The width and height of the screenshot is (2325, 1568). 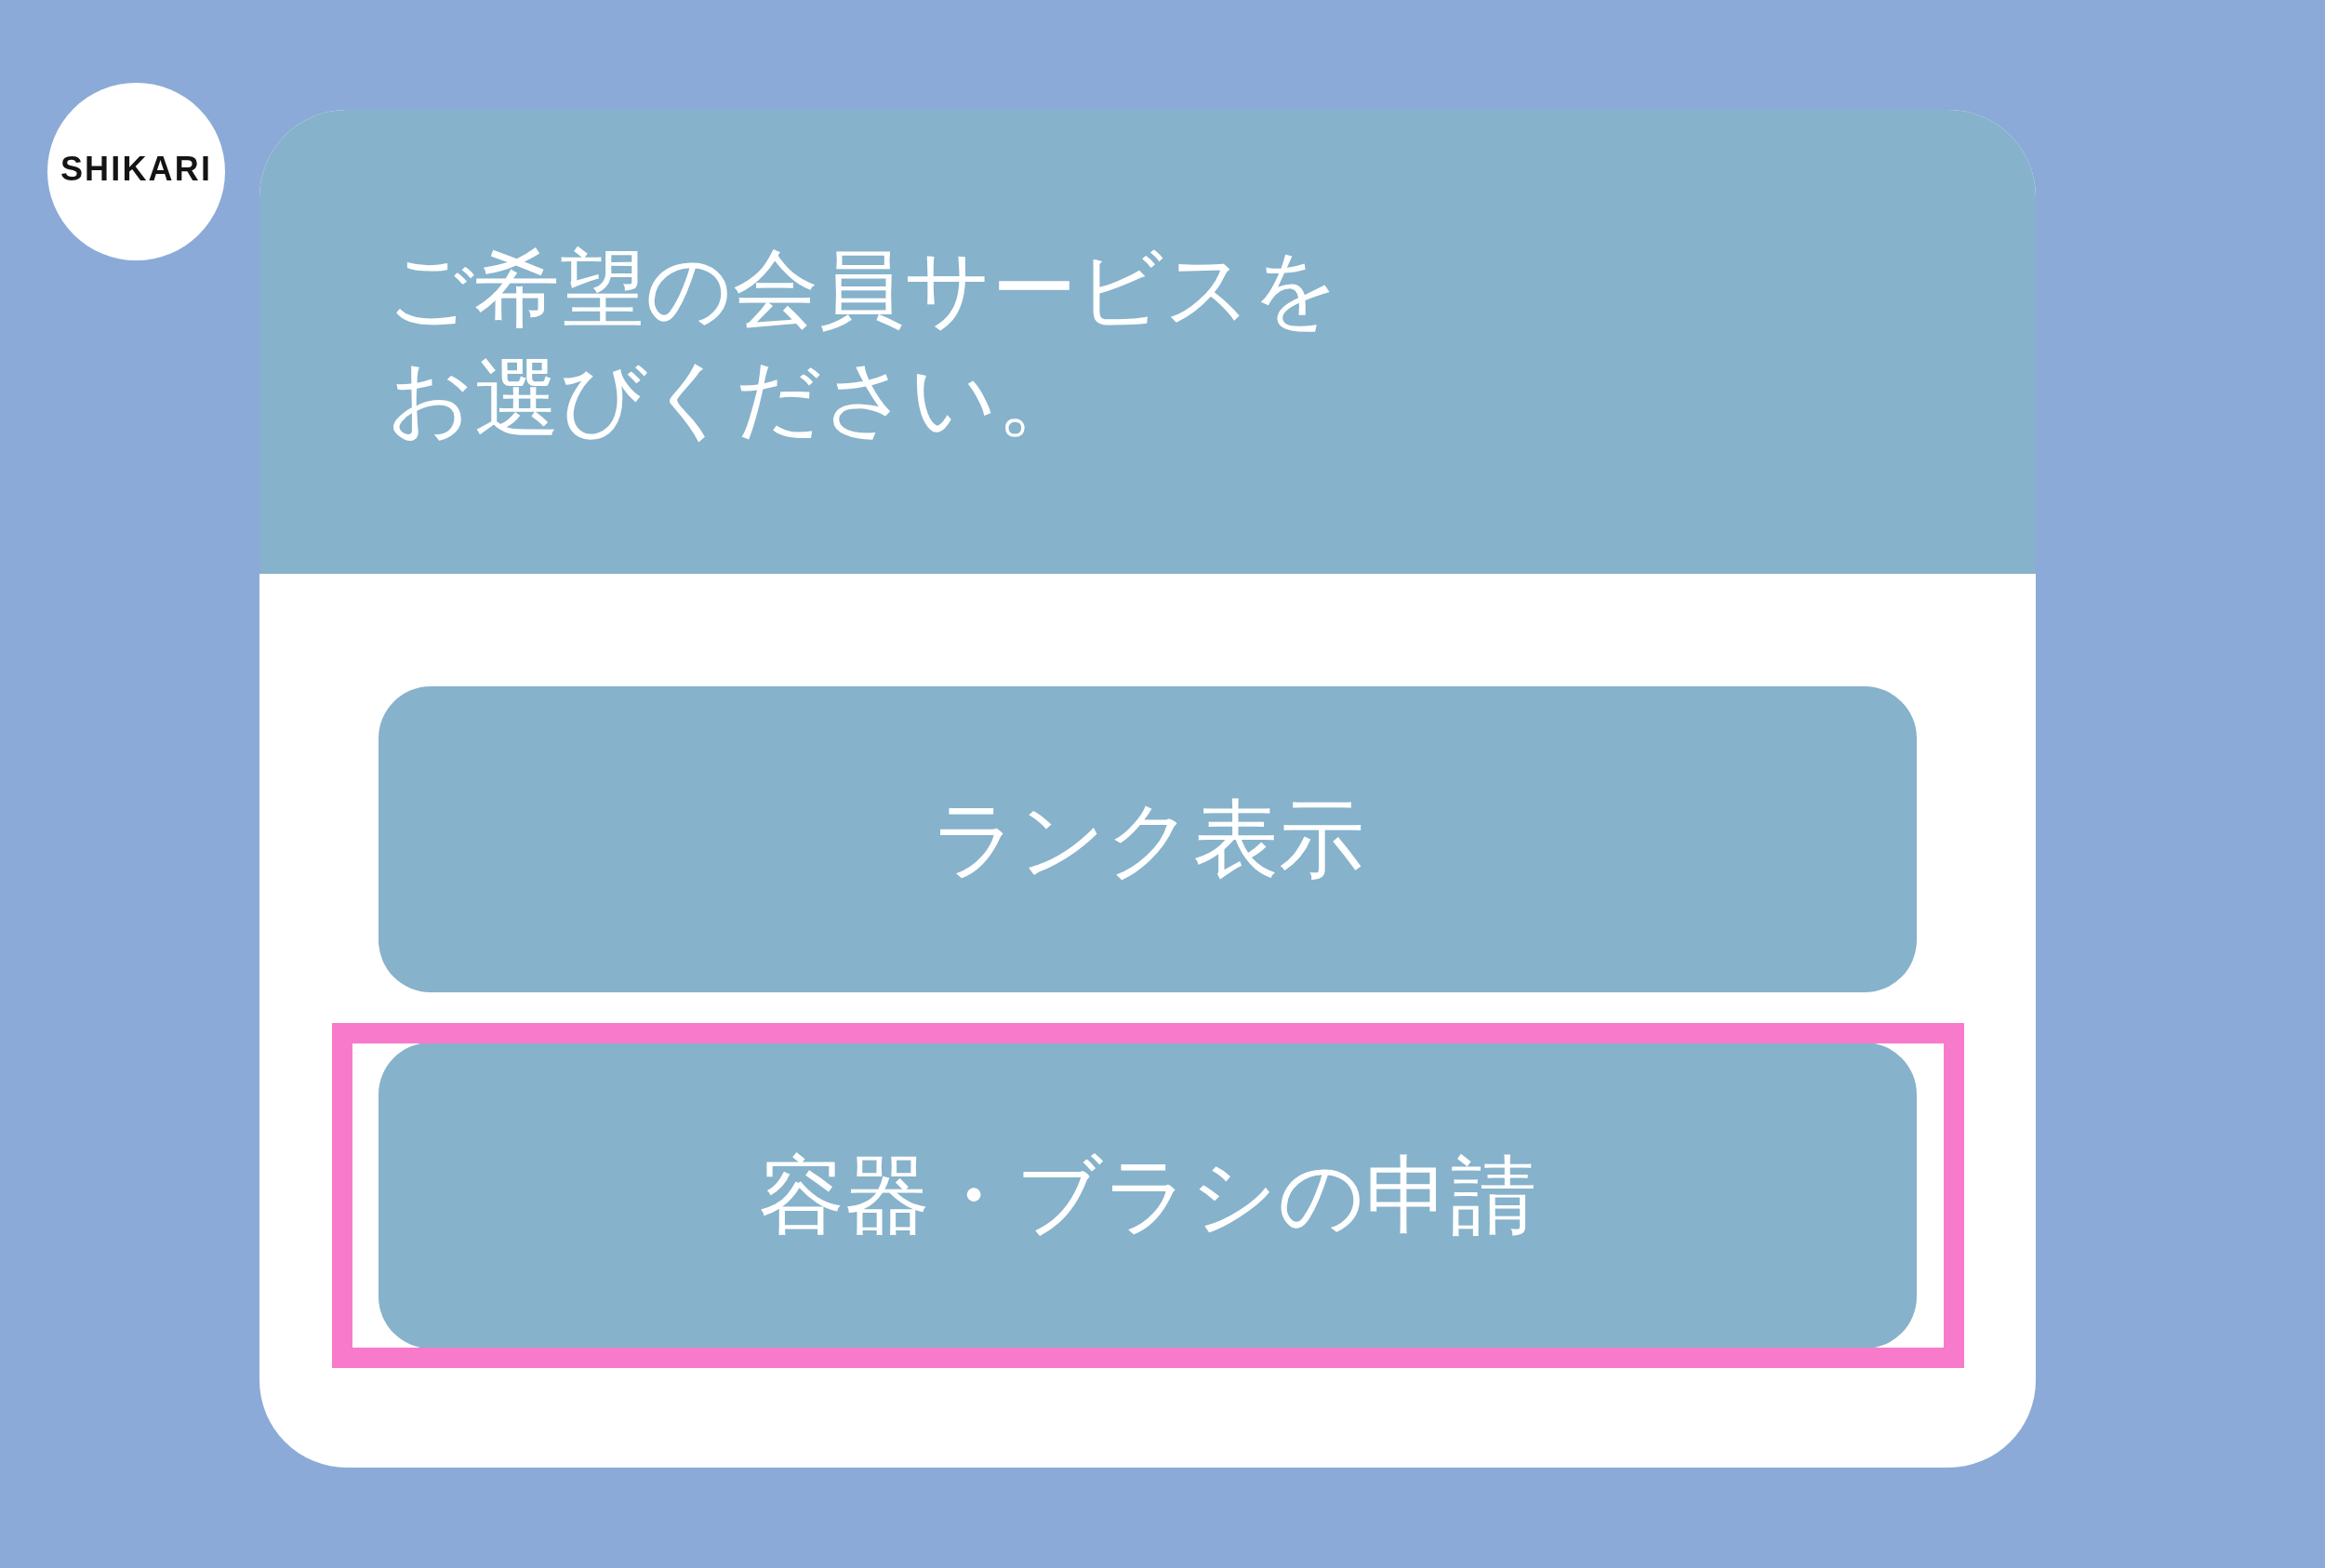 What do you see at coordinates (863, 344) in the screenshot?
I see `message-text: ご希望の会員サービスをお選びください。` at bounding box center [863, 344].